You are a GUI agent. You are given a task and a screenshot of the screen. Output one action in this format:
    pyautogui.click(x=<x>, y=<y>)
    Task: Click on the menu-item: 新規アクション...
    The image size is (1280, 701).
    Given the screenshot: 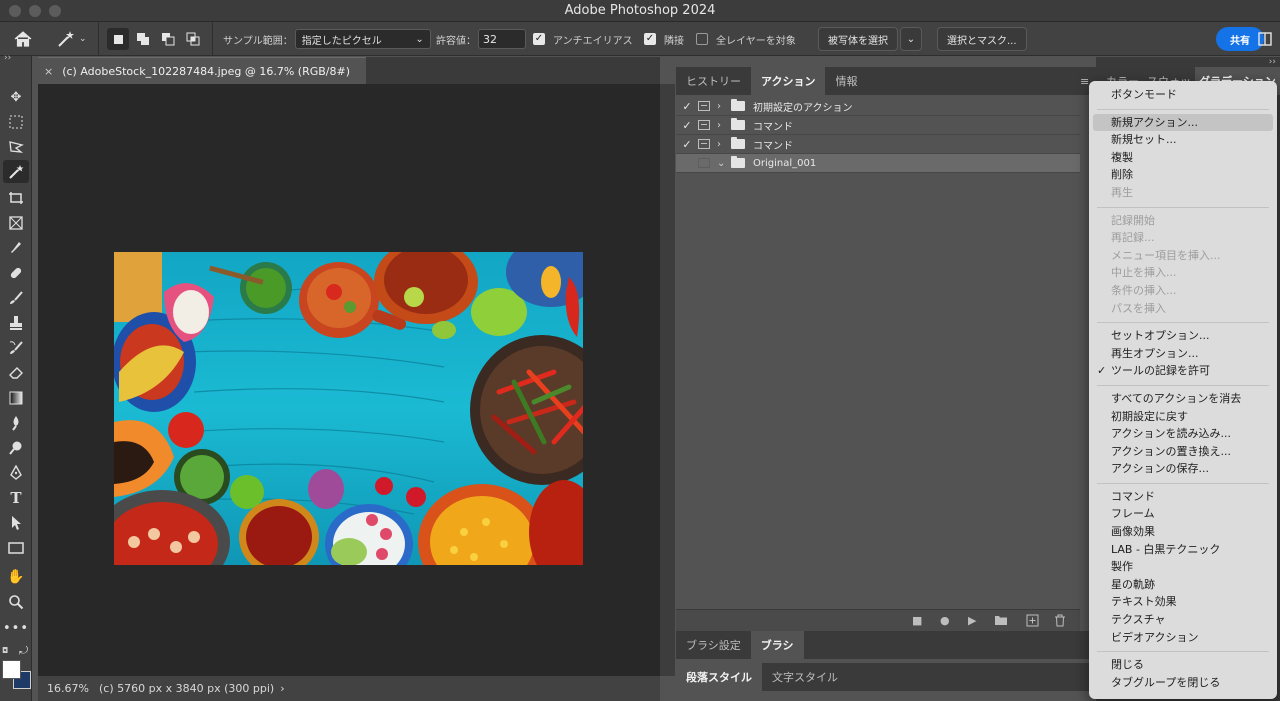 What is the action you would take?
    pyautogui.click(x=1183, y=122)
    